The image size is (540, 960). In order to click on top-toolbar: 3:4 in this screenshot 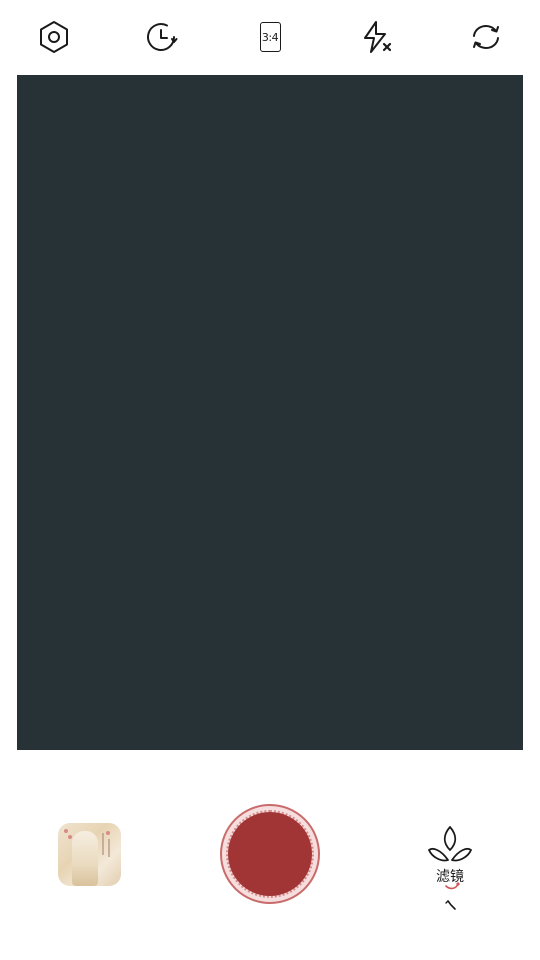, I will do `click(270, 37)`.